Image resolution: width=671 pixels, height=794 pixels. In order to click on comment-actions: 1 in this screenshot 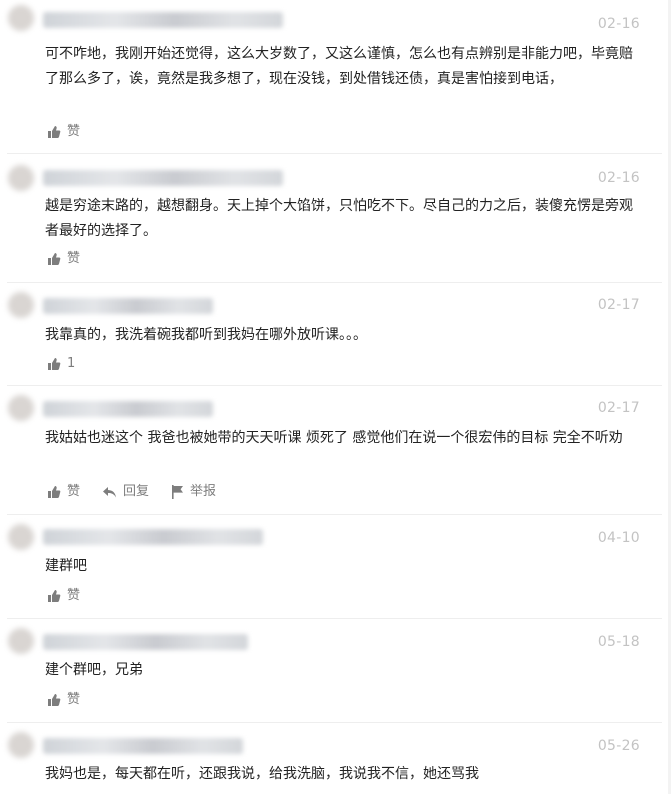, I will do `click(72, 364)`.